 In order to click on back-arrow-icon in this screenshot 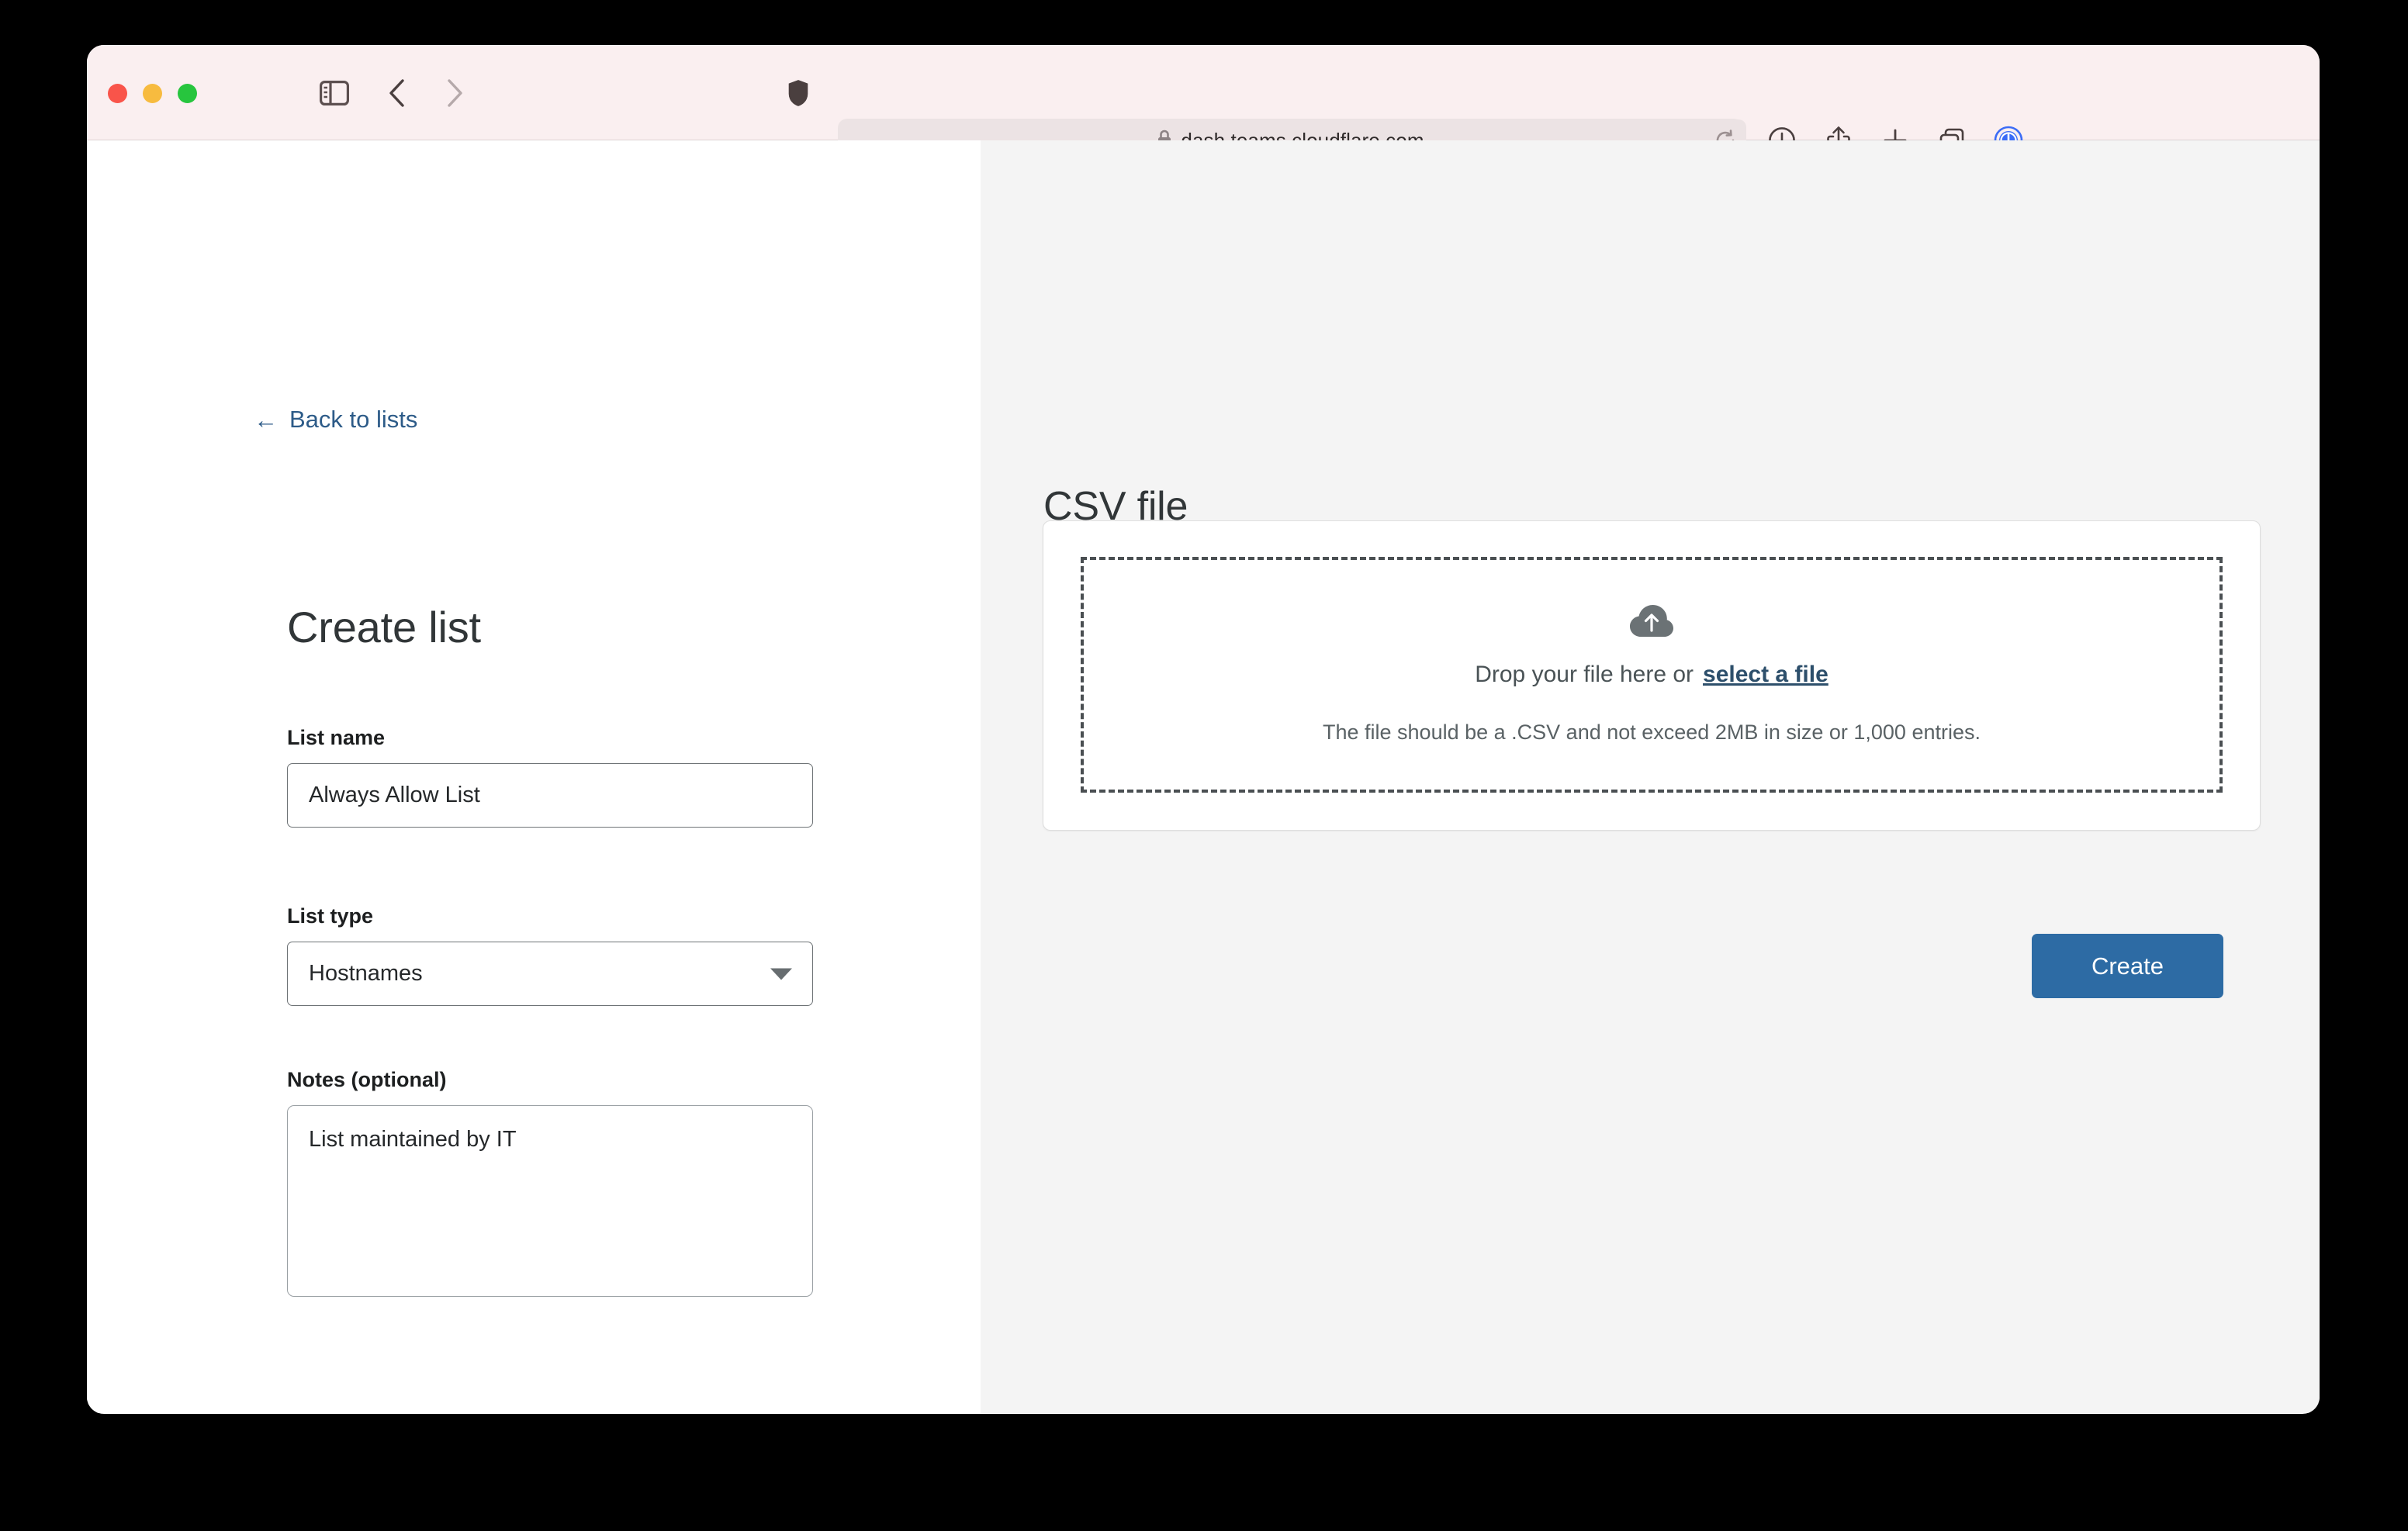, I will do `click(397, 93)`.